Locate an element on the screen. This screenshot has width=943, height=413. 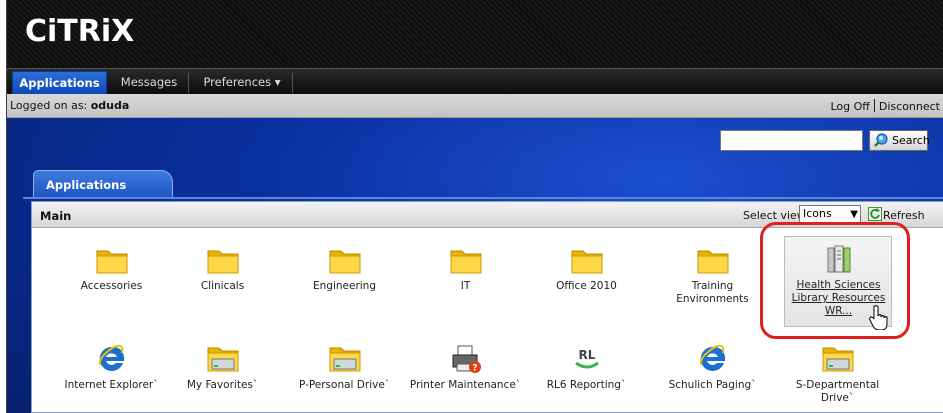
app-label: Clinicals is located at coordinates (222, 286).